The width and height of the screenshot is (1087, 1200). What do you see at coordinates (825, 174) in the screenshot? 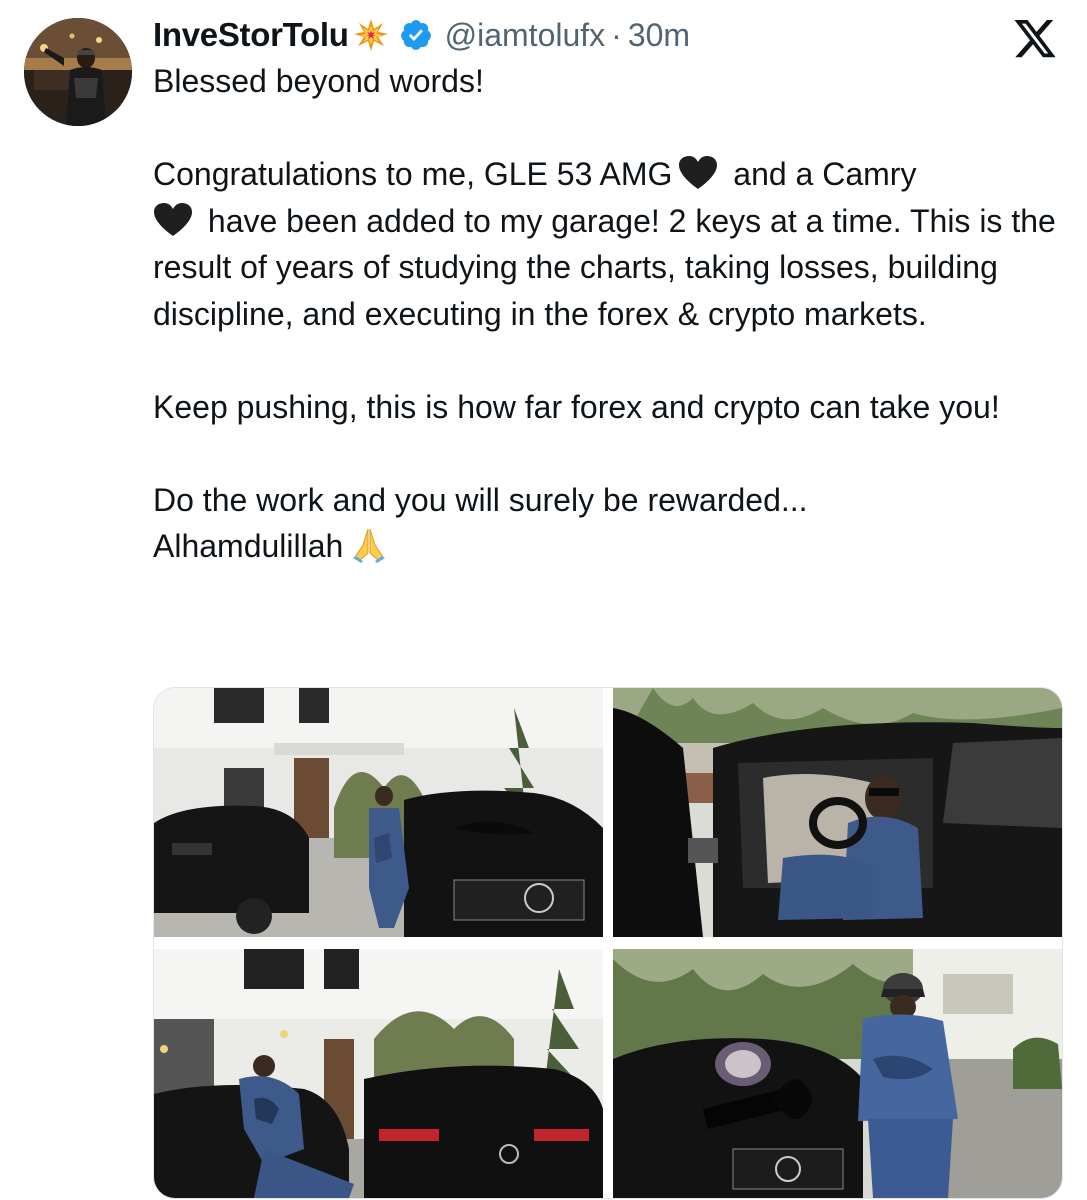
I see `tweet-text-segment: and a Camry` at bounding box center [825, 174].